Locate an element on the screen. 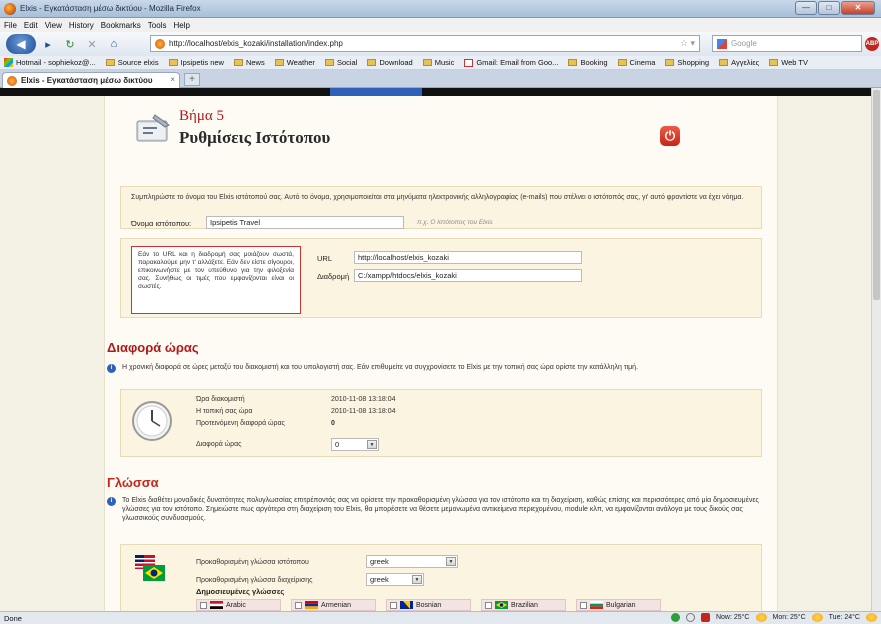  site-name-field: Ipsipetis Travel is located at coordinates (305, 222).